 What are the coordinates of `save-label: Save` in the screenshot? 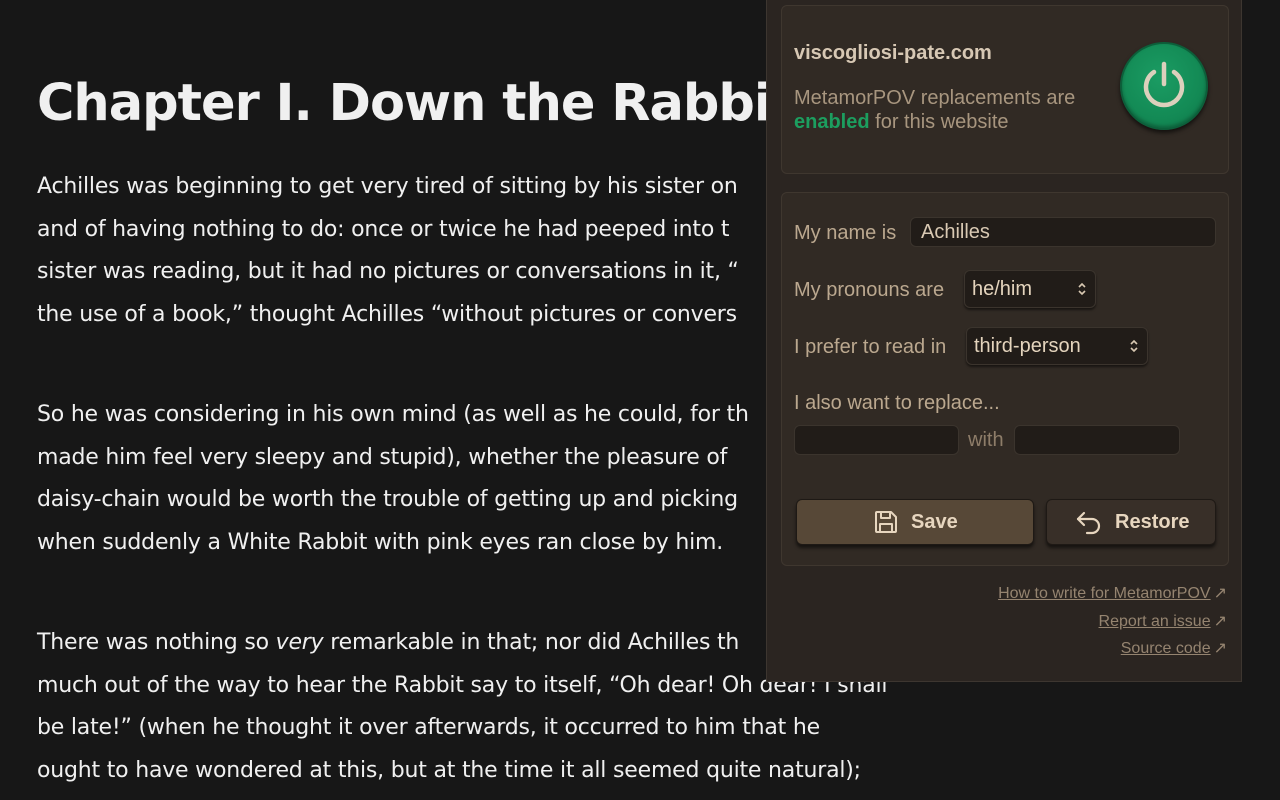 It's located at (934, 522).